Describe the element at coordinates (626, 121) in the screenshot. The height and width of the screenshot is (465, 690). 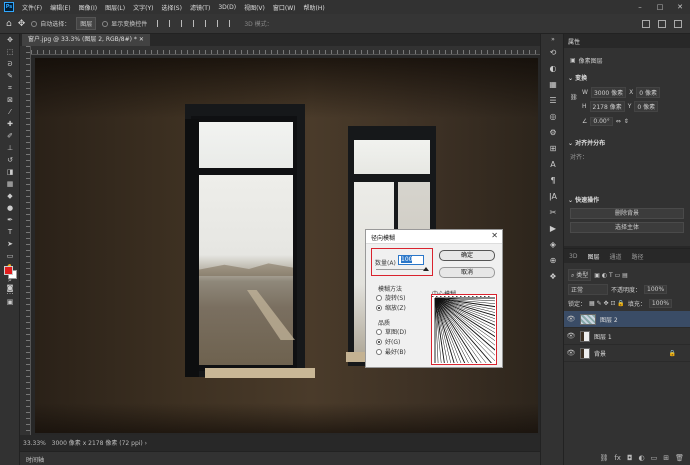
I see `flip-vertical-icon: ⇕` at that location.